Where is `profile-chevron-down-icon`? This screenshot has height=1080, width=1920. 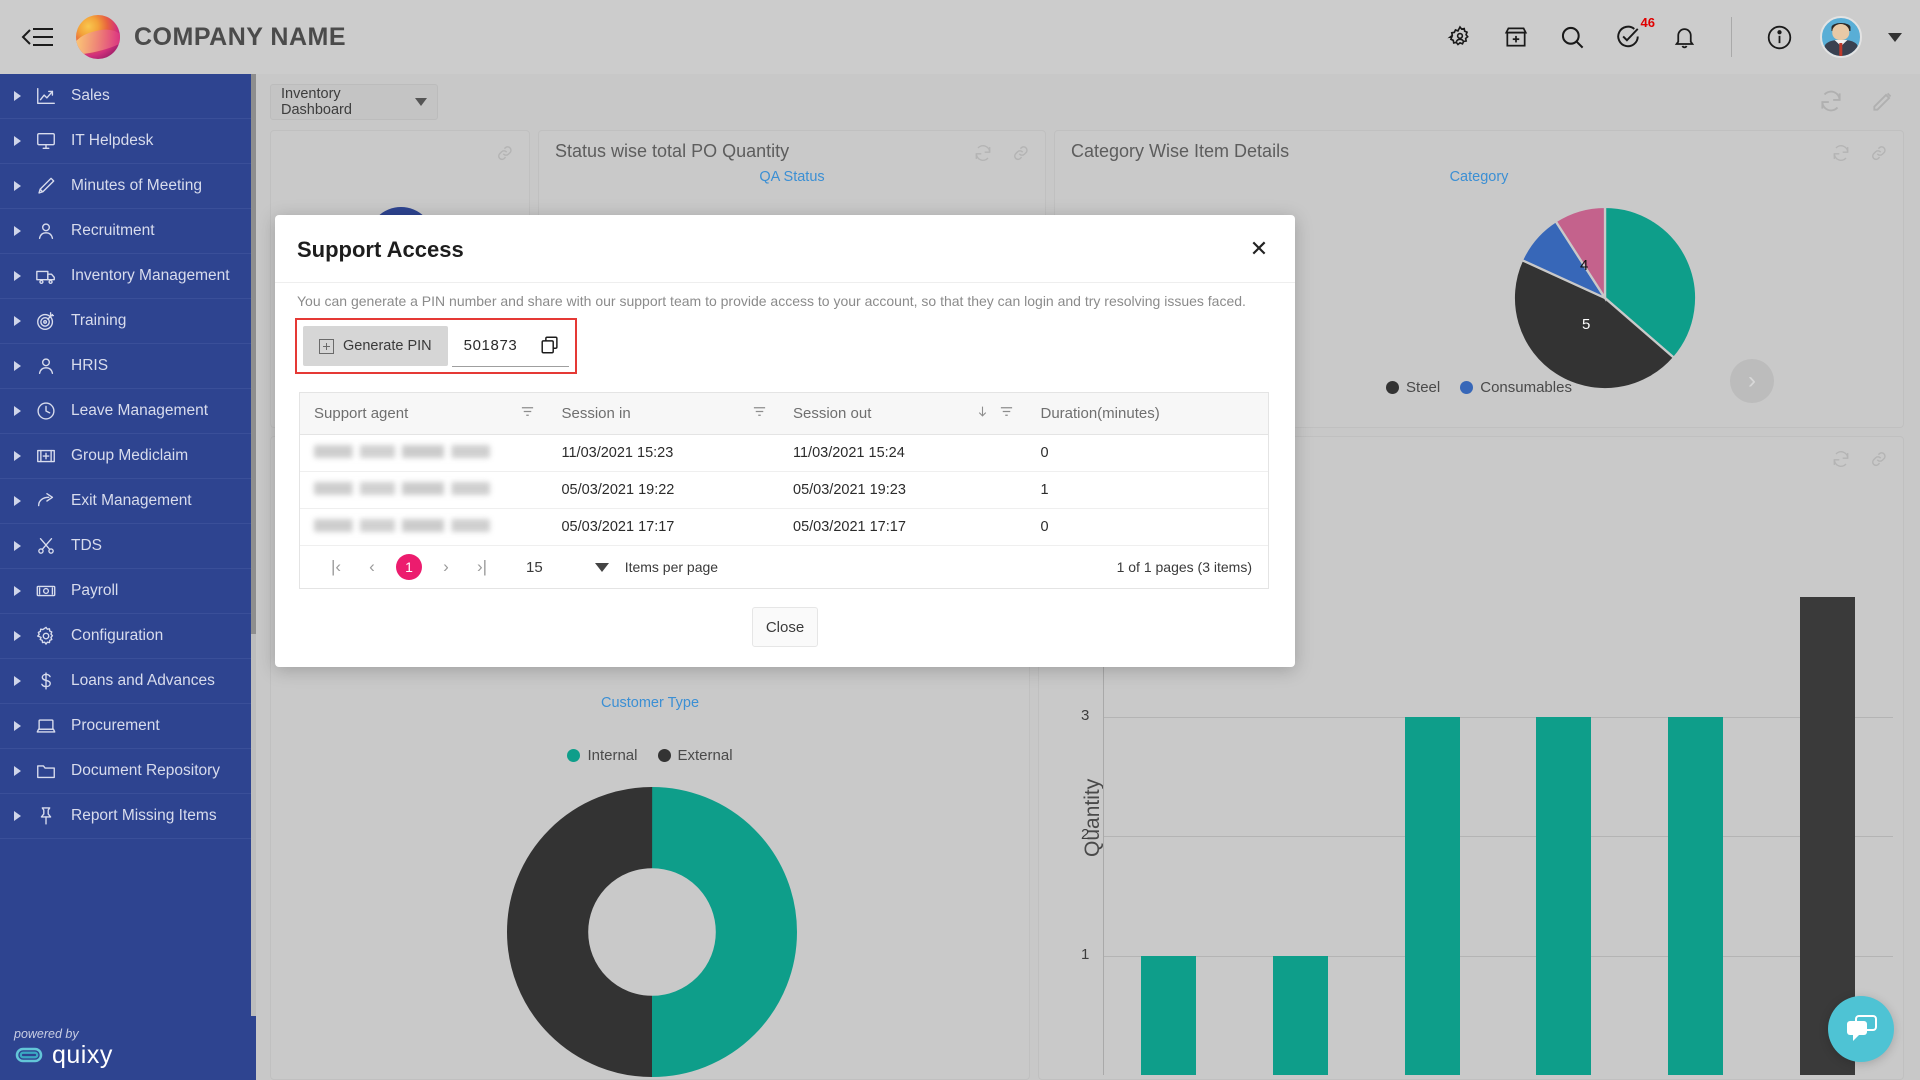 profile-chevron-down-icon is located at coordinates (1895, 37).